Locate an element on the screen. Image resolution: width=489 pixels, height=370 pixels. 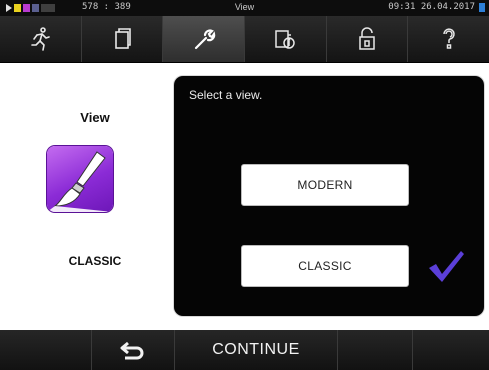
usb-icon is located at coordinates (482, 7).